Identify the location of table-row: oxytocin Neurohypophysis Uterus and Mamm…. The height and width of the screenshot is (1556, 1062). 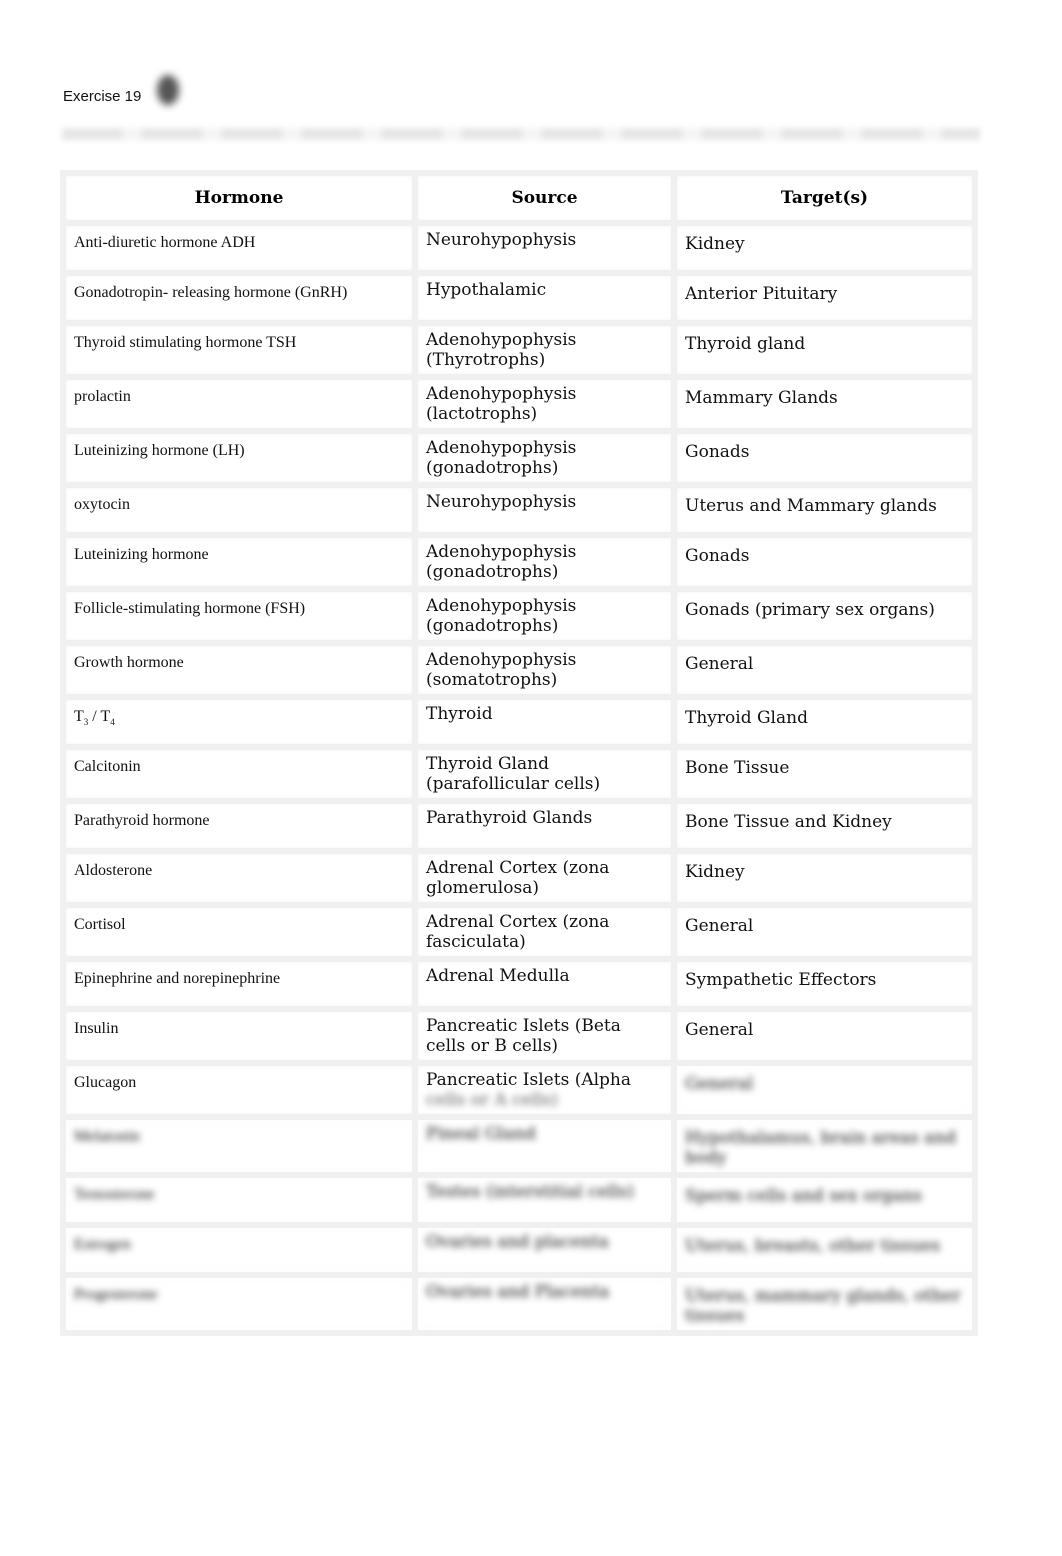
(519, 510).